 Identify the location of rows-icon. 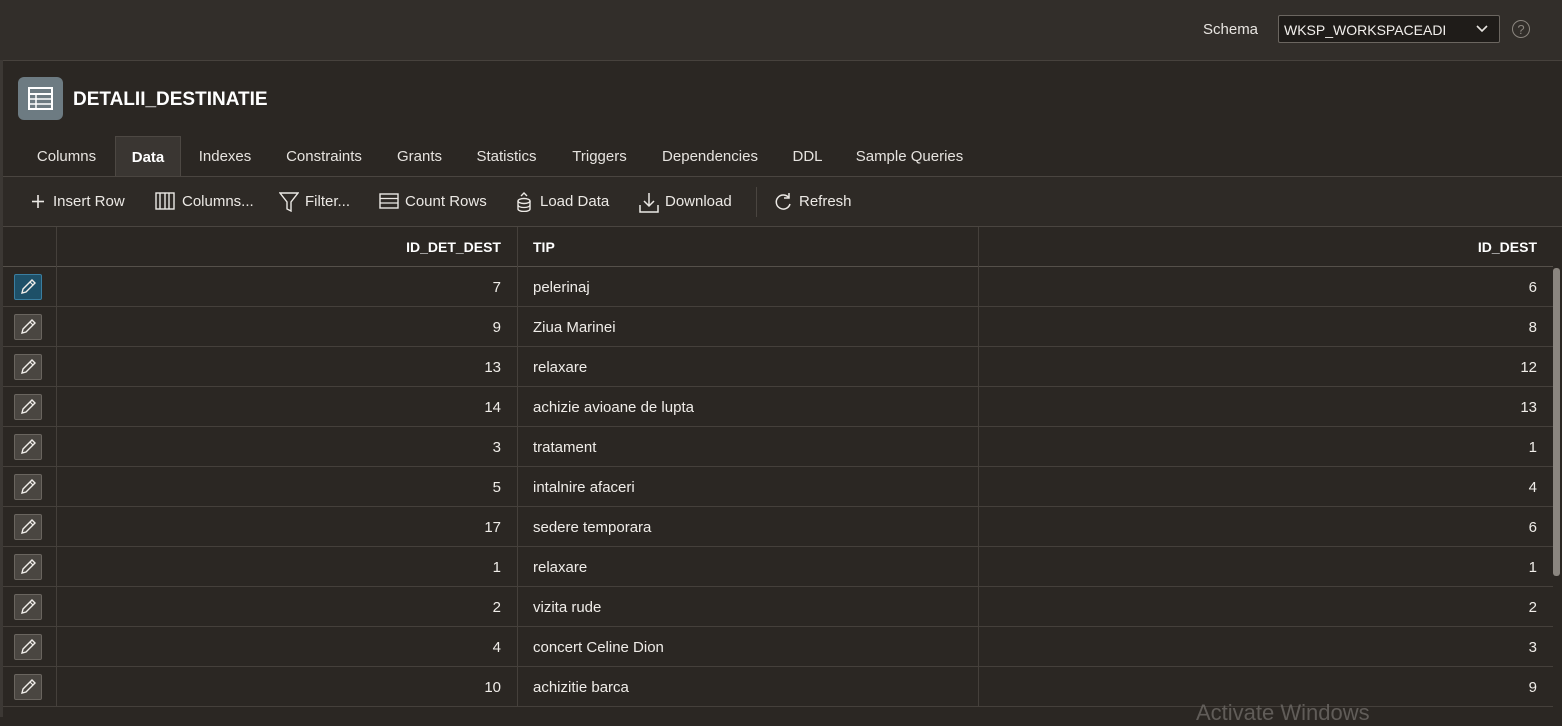
(389, 201).